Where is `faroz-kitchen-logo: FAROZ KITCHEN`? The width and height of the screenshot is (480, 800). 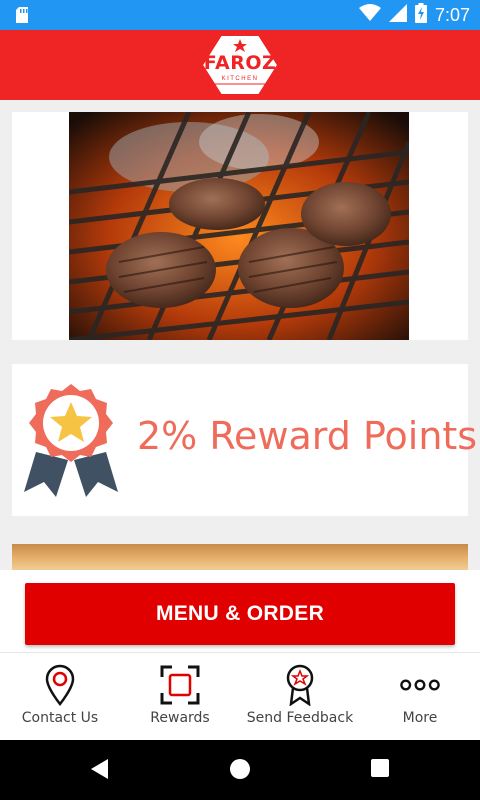
faroz-kitchen-logo: FAROZ KITCHEN is located at coordinates (240, 65).